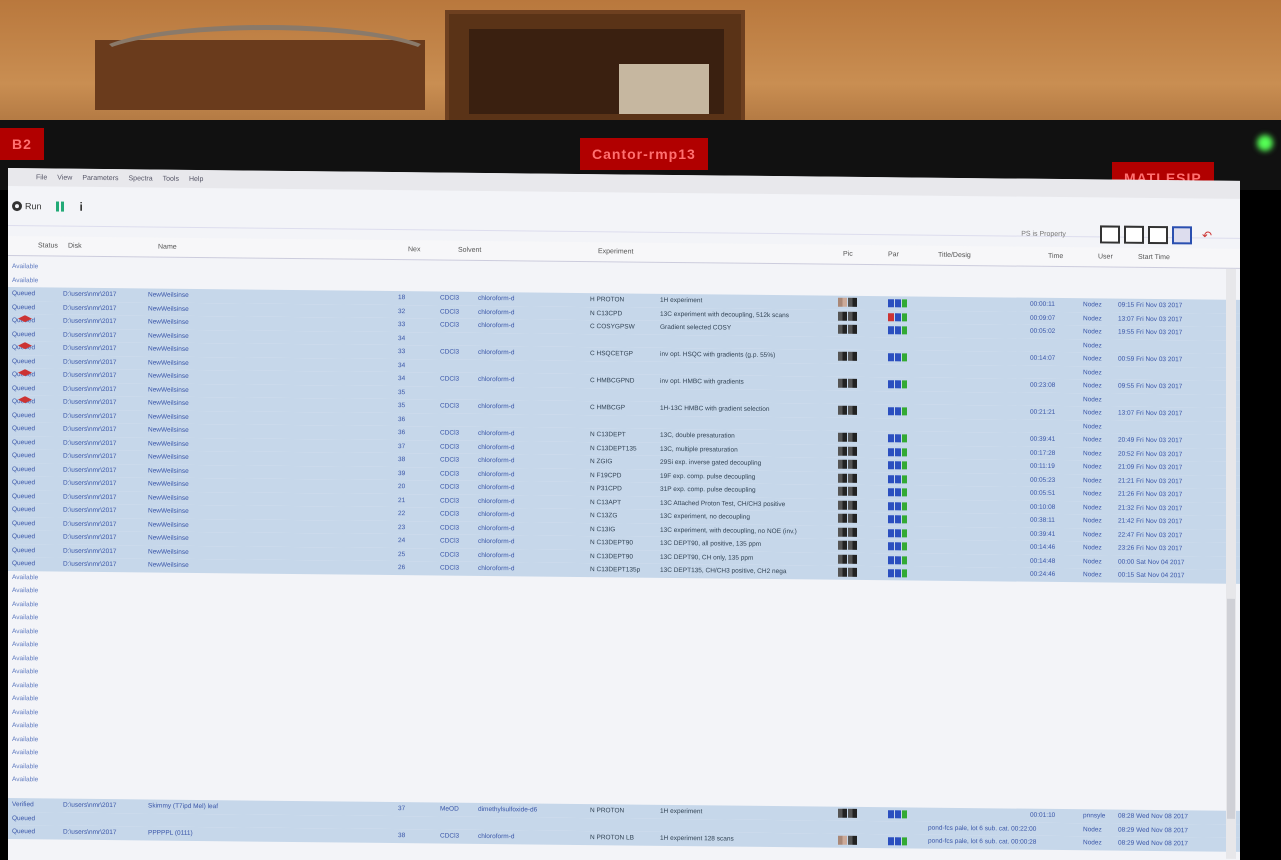 The width and height of the screenshot is (1281, 860). What do you see at coordinates (402, 473) in the screenshot?
I see `nex-cell: 39` at bounding box center [402, 473].